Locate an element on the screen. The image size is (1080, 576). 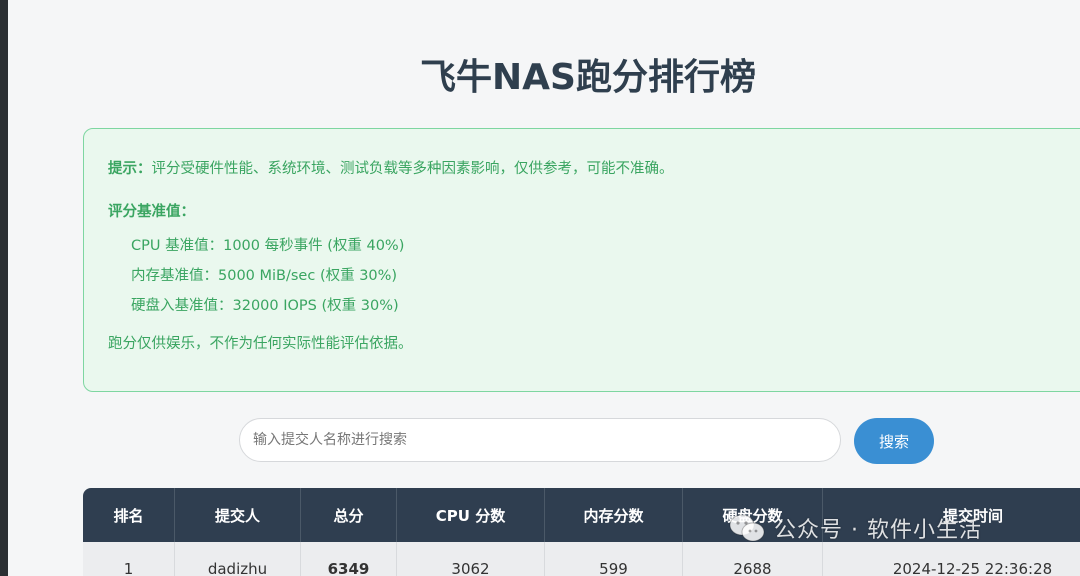
notice-tip: 提示：评分受硬件性能、系统环境、测试负载等多种因素影响，仅供参考，可能不准确。 is located at coordinates (391, 167).